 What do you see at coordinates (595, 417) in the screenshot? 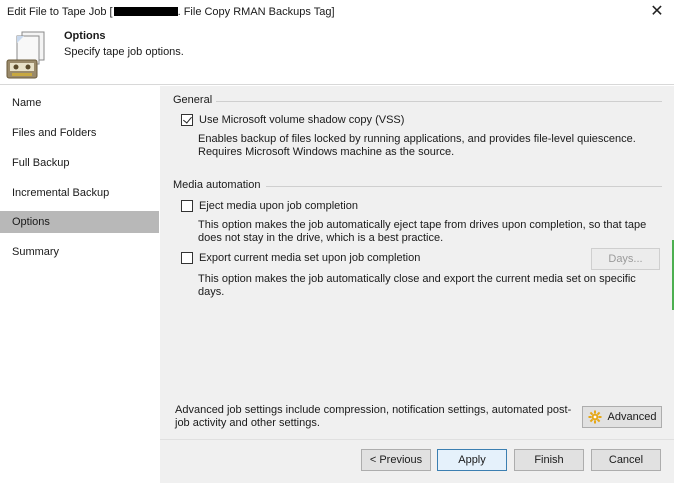
I see `gear-icon` at bounding box center [595, 417].